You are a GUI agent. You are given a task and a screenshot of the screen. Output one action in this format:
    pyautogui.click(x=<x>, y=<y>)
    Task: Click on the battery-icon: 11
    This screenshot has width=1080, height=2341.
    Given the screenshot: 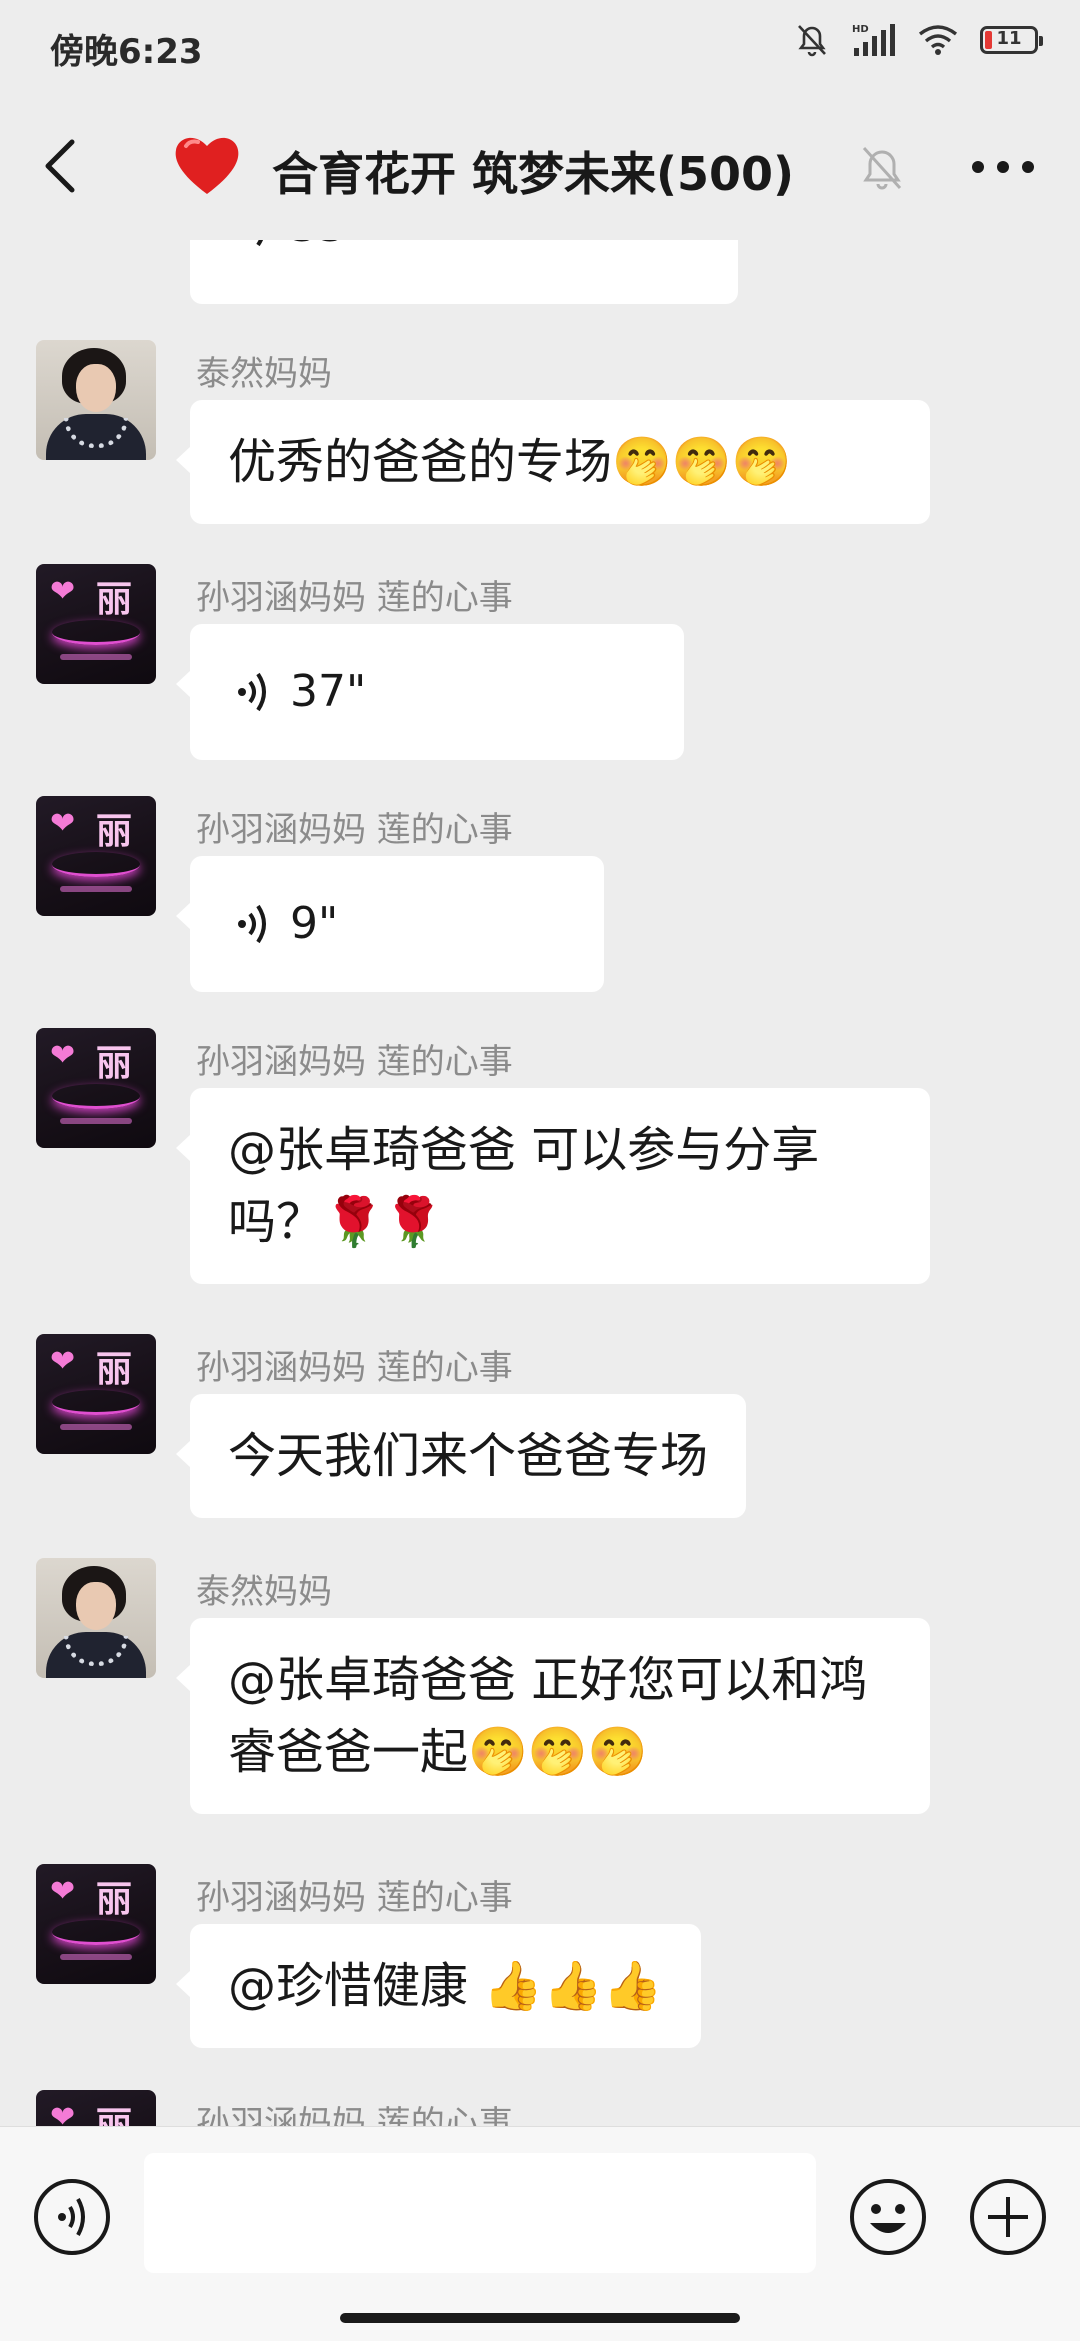 What is the action you would take?
    pyautogui.click(x=1011, y=40)
    